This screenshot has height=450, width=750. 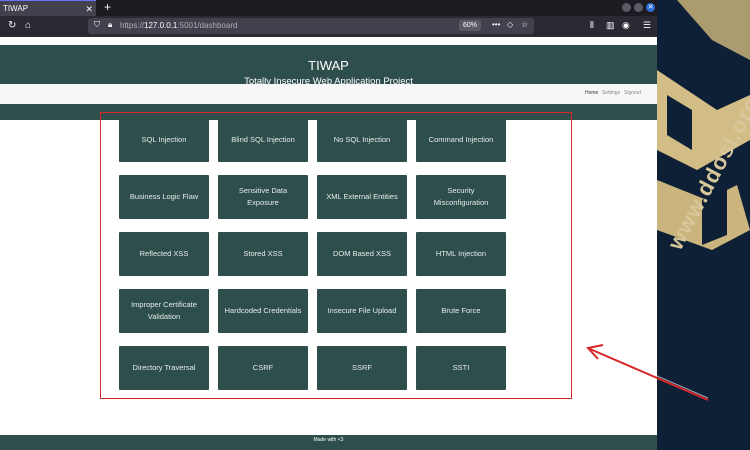 I want to click on reload-icon: ↻, so click(x=12, y=26).